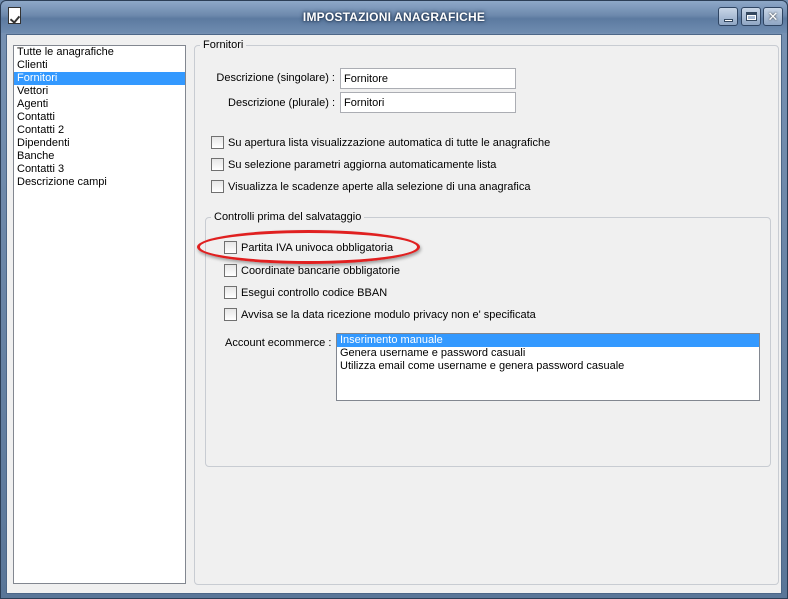 The height and width of the screenshot is (599, 788). What do you see at coordinates (99, 78) in the screenshot?
I see `category-item-fornitori: Fornitori` at bounding box center [99, 78].